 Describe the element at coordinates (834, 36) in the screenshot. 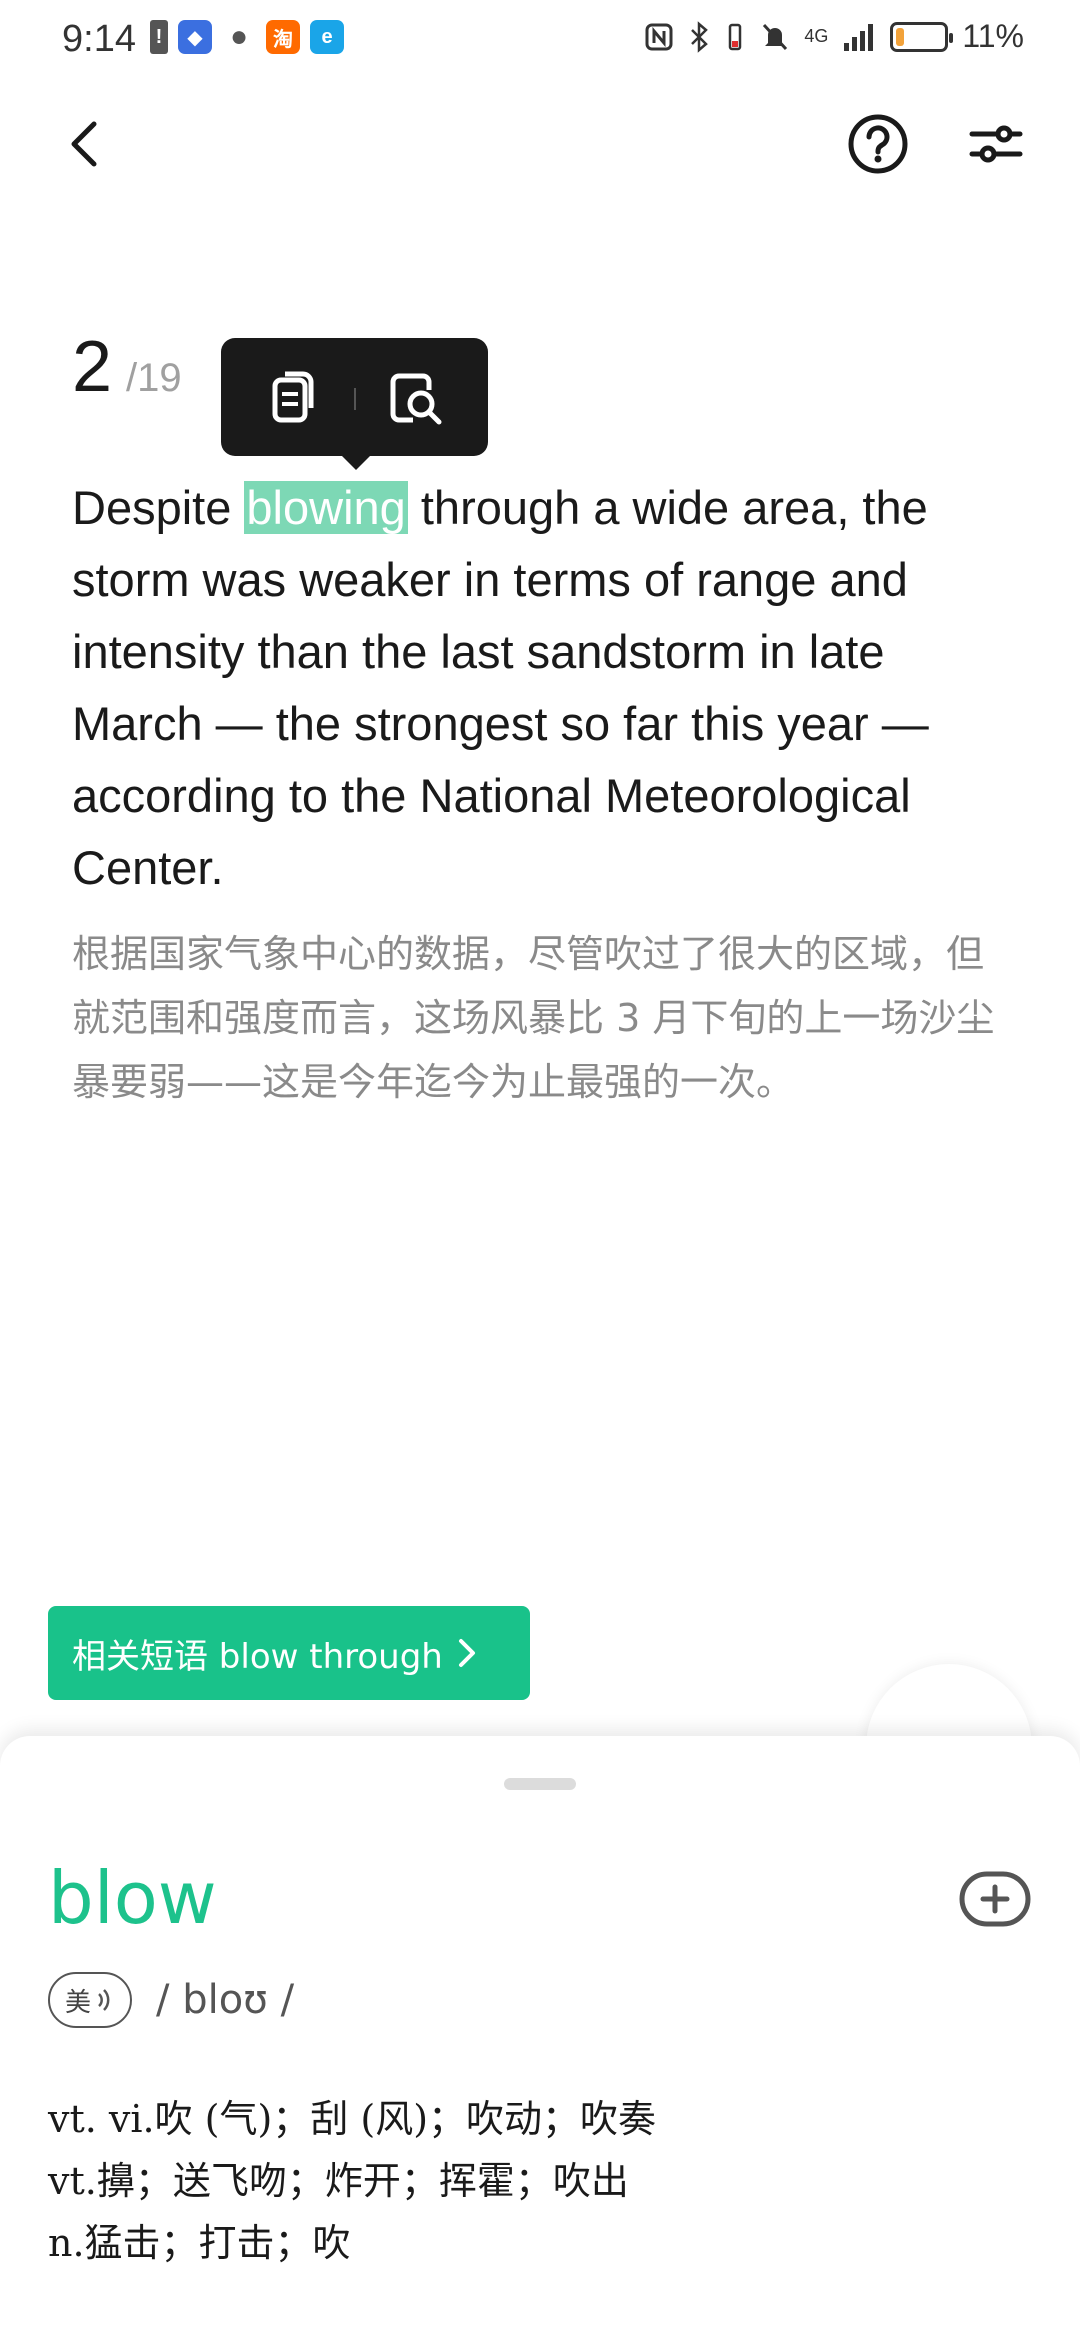

I see `status-indicators: 4G 11%` at that location.